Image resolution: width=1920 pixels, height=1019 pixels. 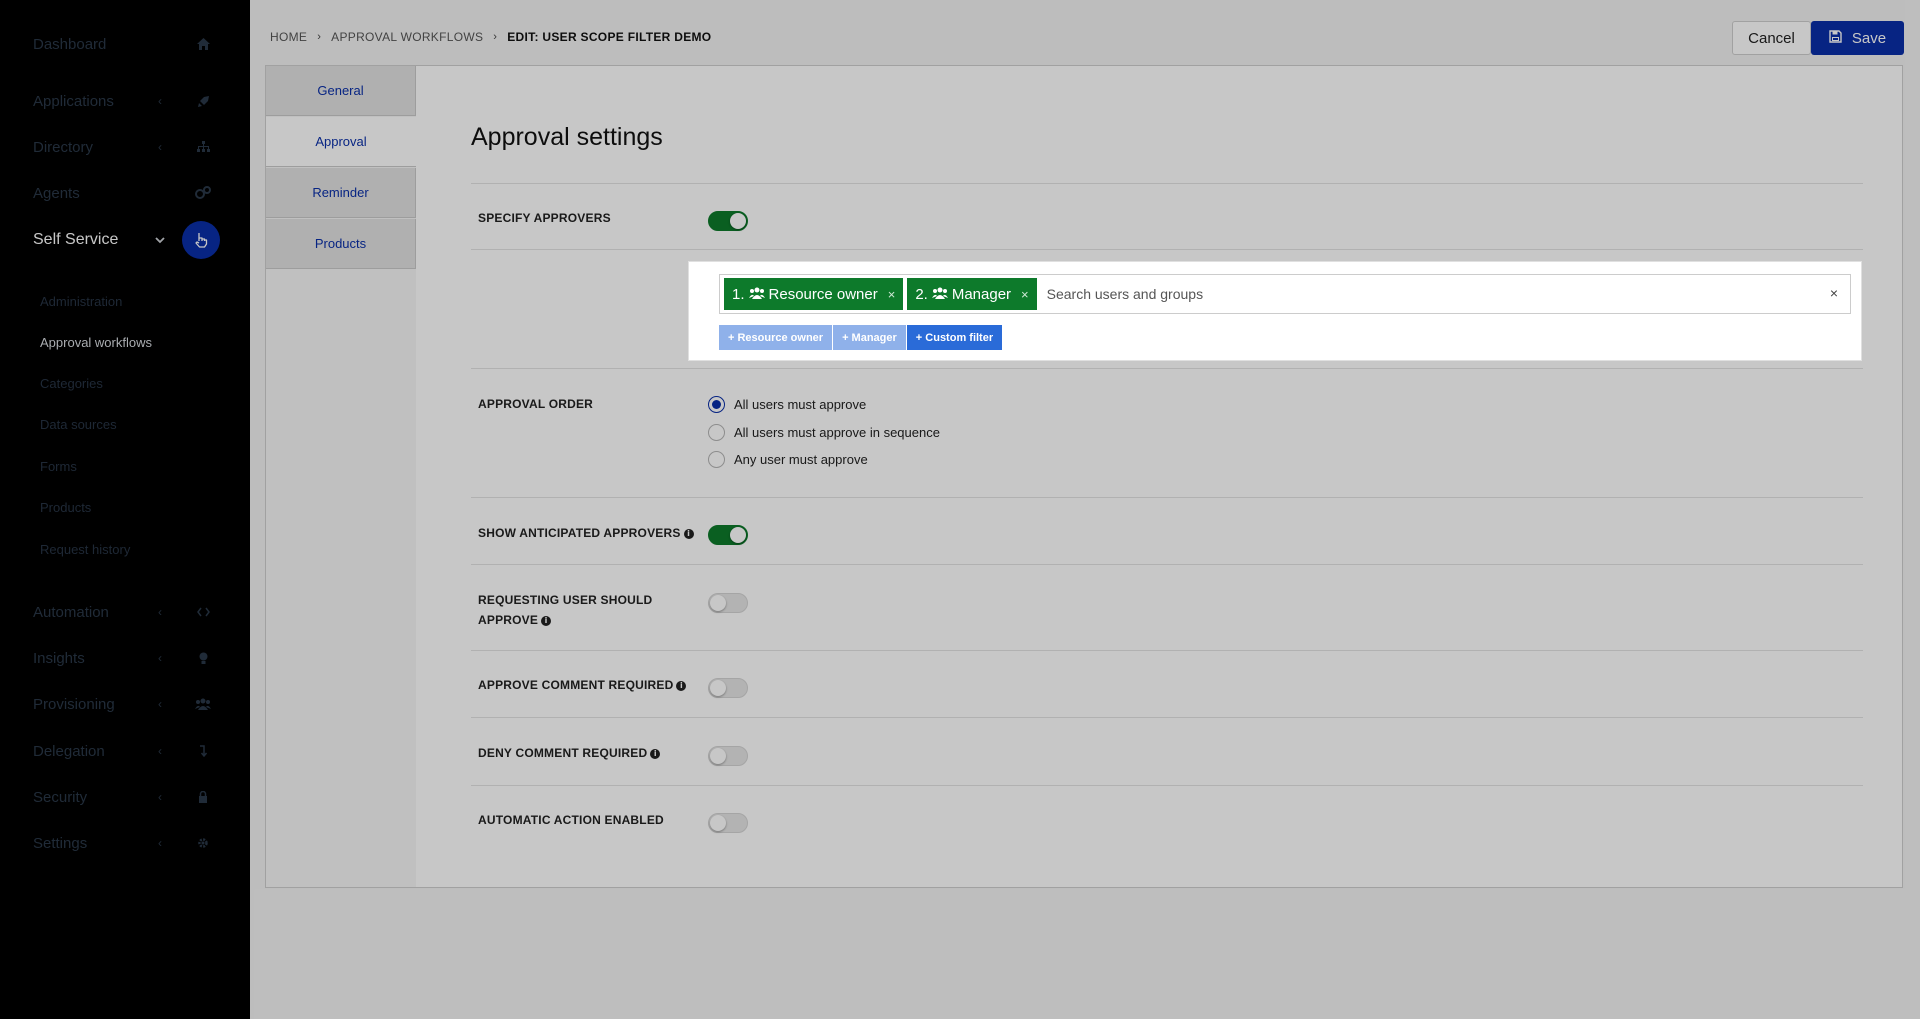 I want to click on requesting-user-approve-toggle, so click(x=728, y=603).